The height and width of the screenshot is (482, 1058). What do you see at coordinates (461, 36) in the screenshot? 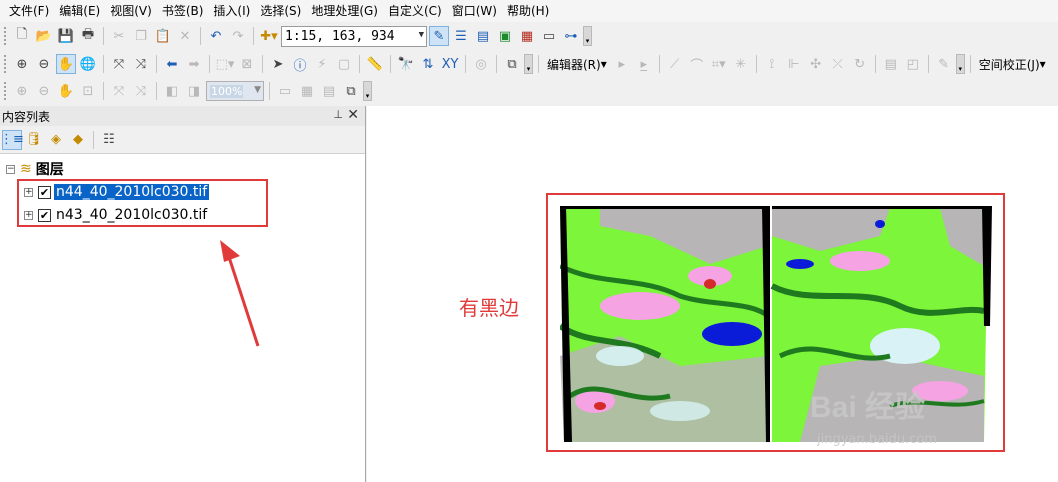
I see `table-of-contents-icon: ☰` at bounding box center [461, 36].